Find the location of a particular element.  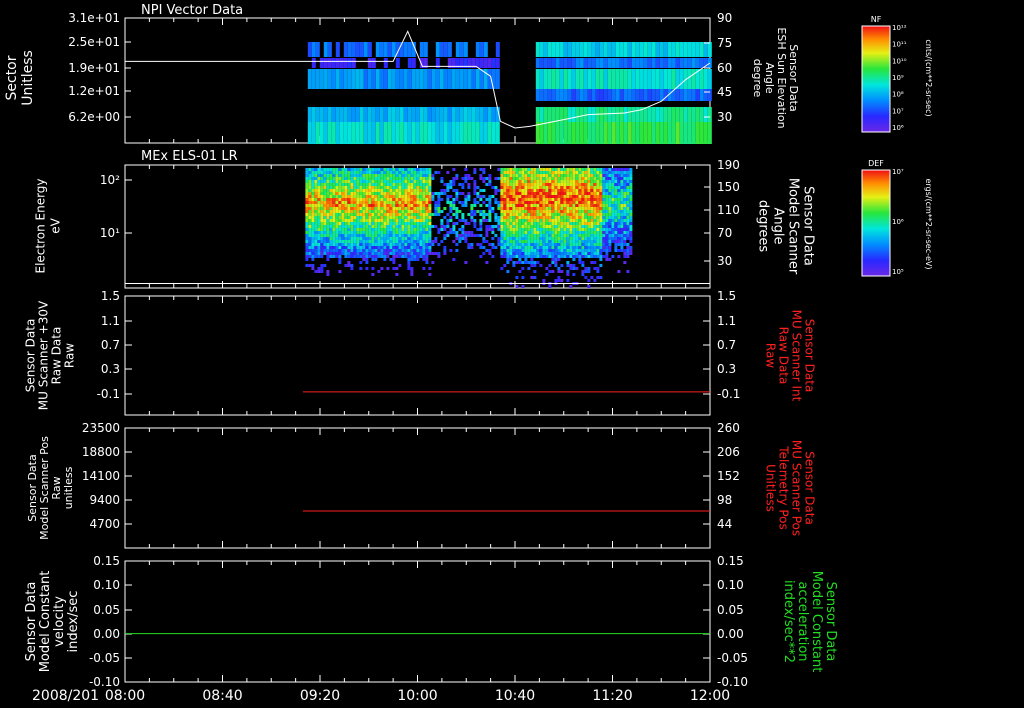

y-axis-label: Sector Unitless is located at coordinates (20, 78).